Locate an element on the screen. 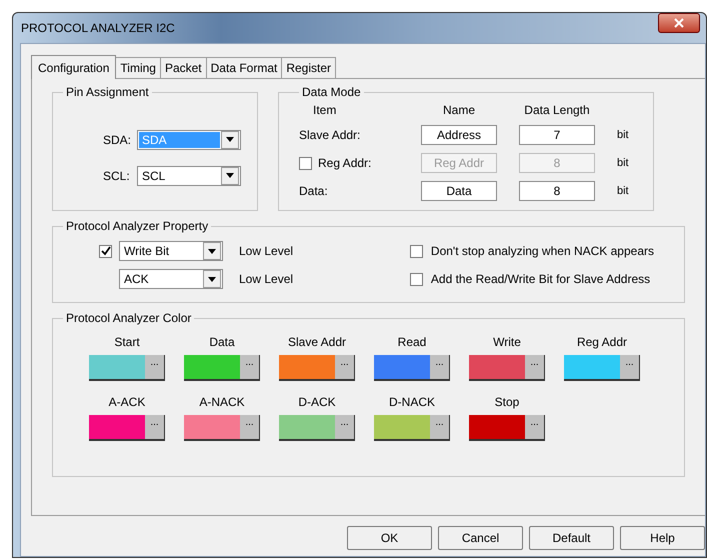 The width and height of the screenshot is (707, 560). field-label: Reg Addr: is located at coordinates (345, 163).